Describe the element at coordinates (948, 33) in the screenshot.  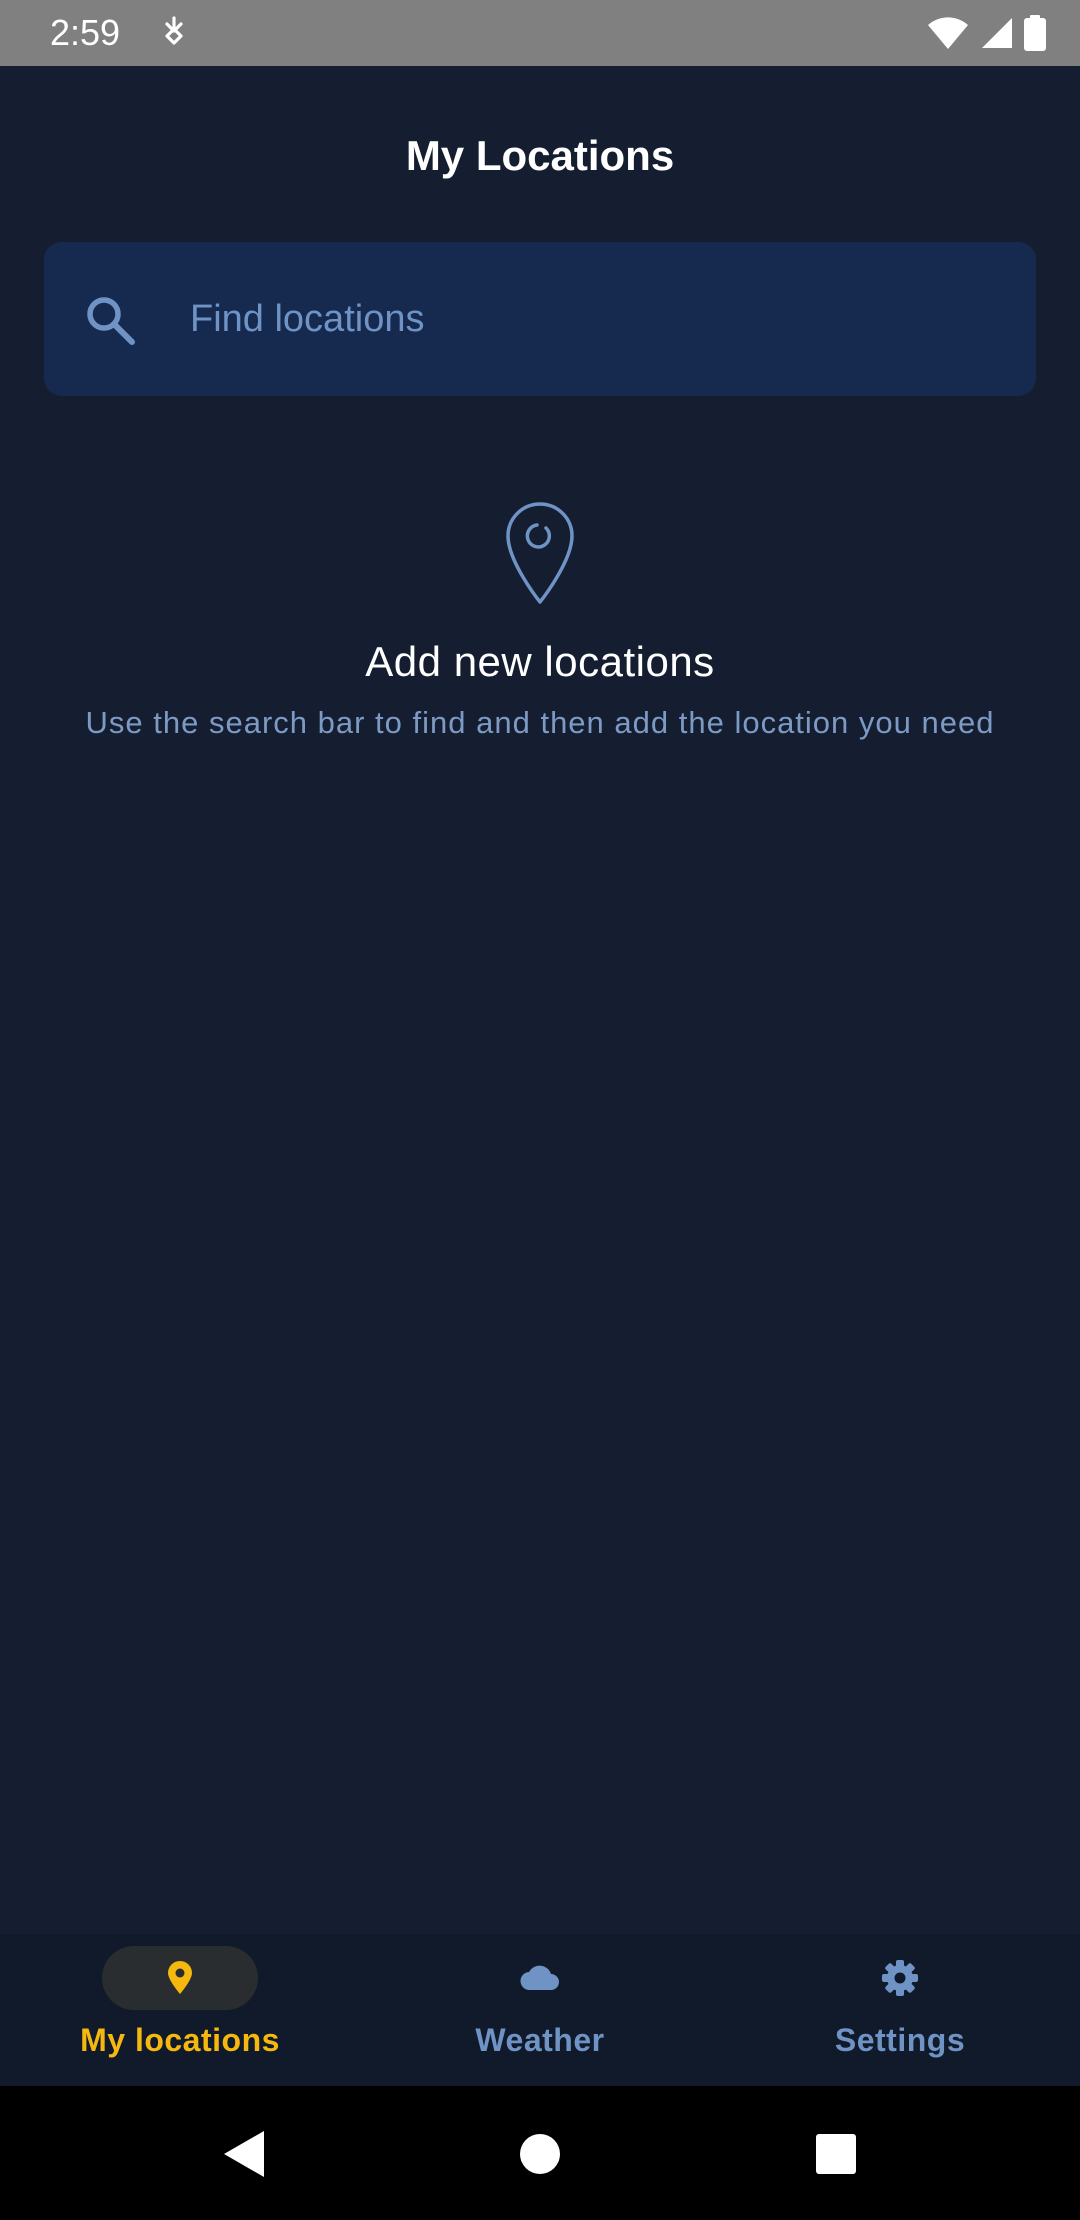
I see `wifi-icon` at that location.